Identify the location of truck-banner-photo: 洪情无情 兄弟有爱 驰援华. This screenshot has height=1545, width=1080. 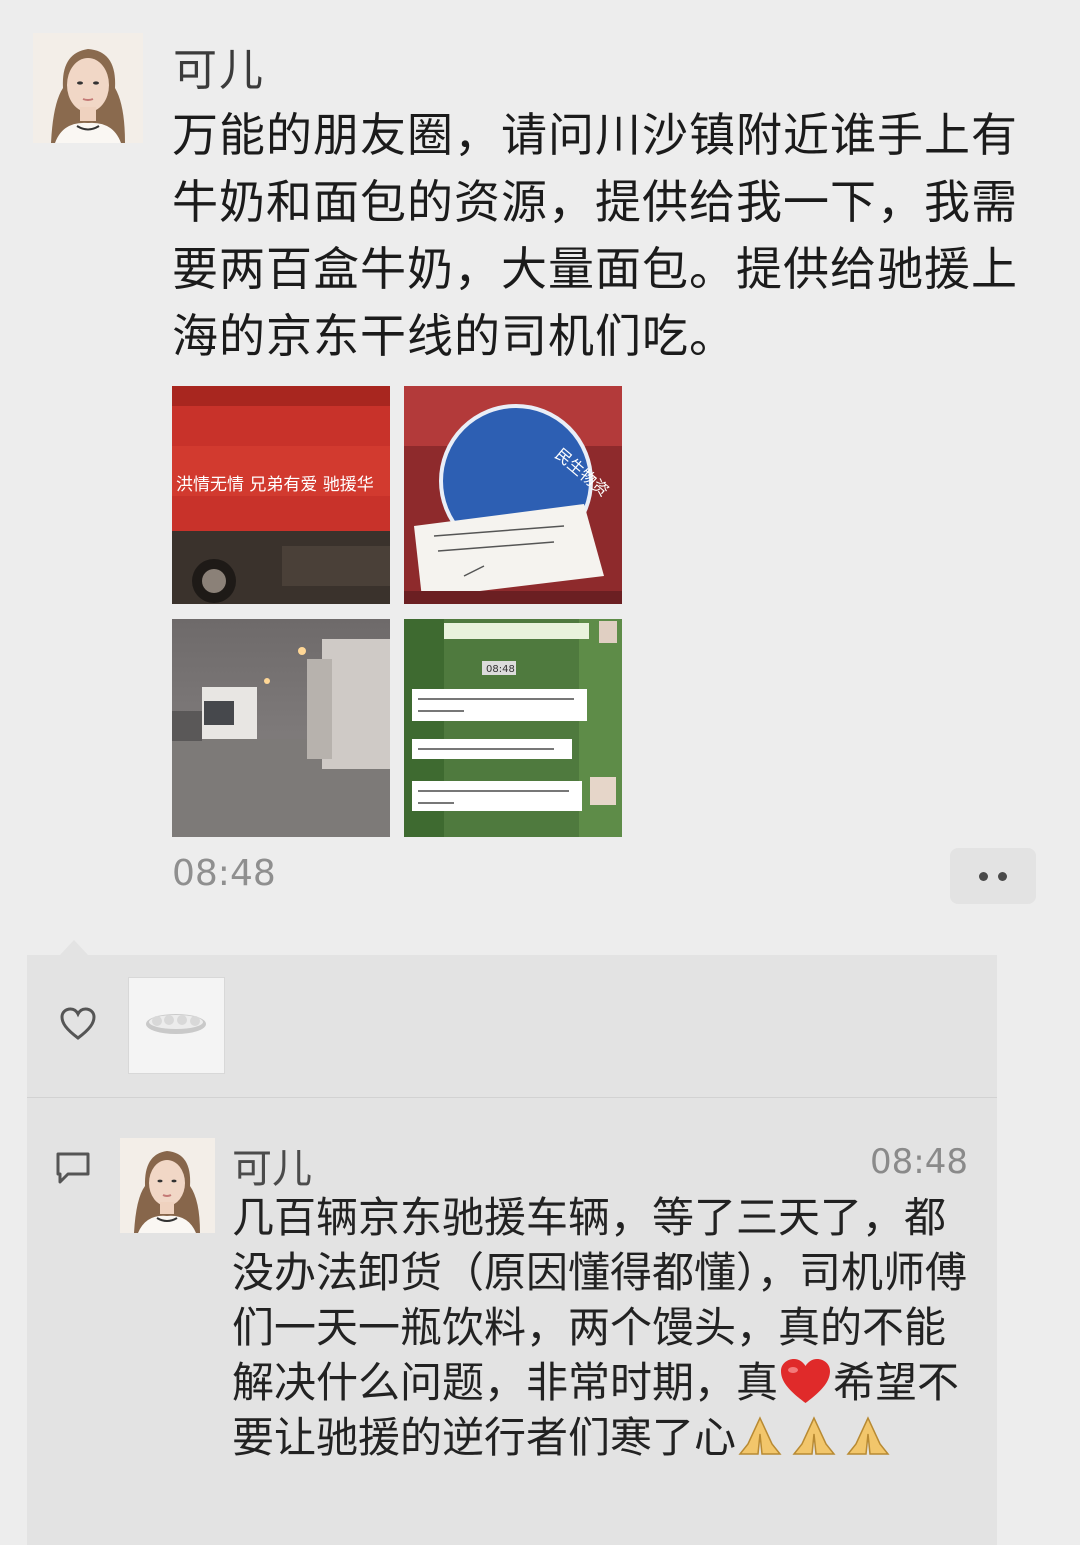
(281, 495).